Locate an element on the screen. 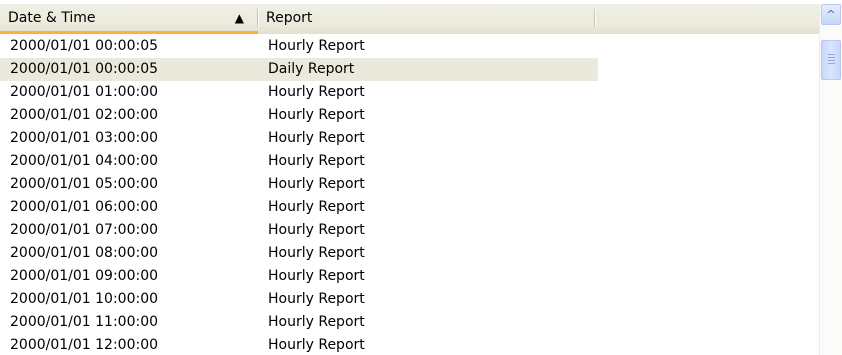  table-row: 2000/01/01 03:00:00 Hourly Report is located at coordinates (409, 138).